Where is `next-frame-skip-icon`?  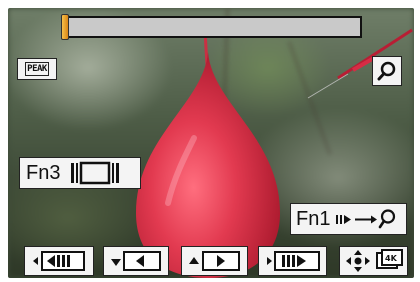
next-frame-skip-icon is located at coordinates (293, 261).